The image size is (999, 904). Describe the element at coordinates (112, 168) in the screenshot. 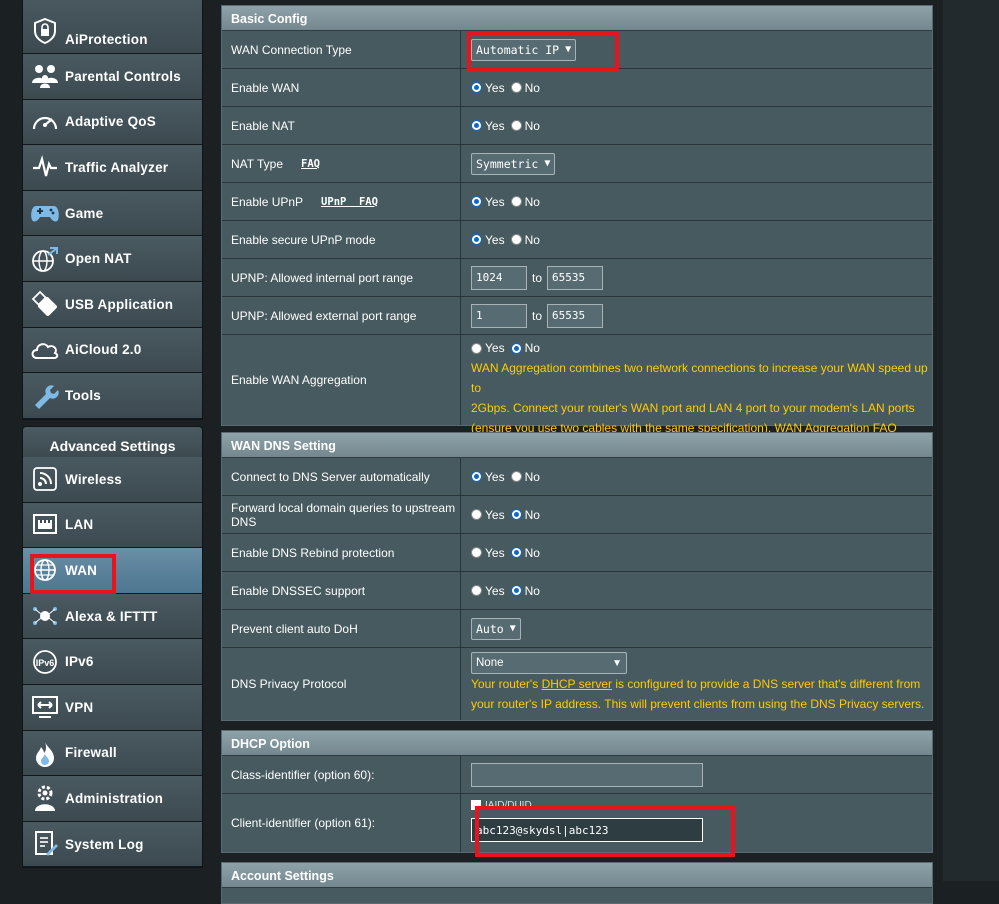

I see `menu-item-traffic-analyzer: Traffic Analyzer` at that location.